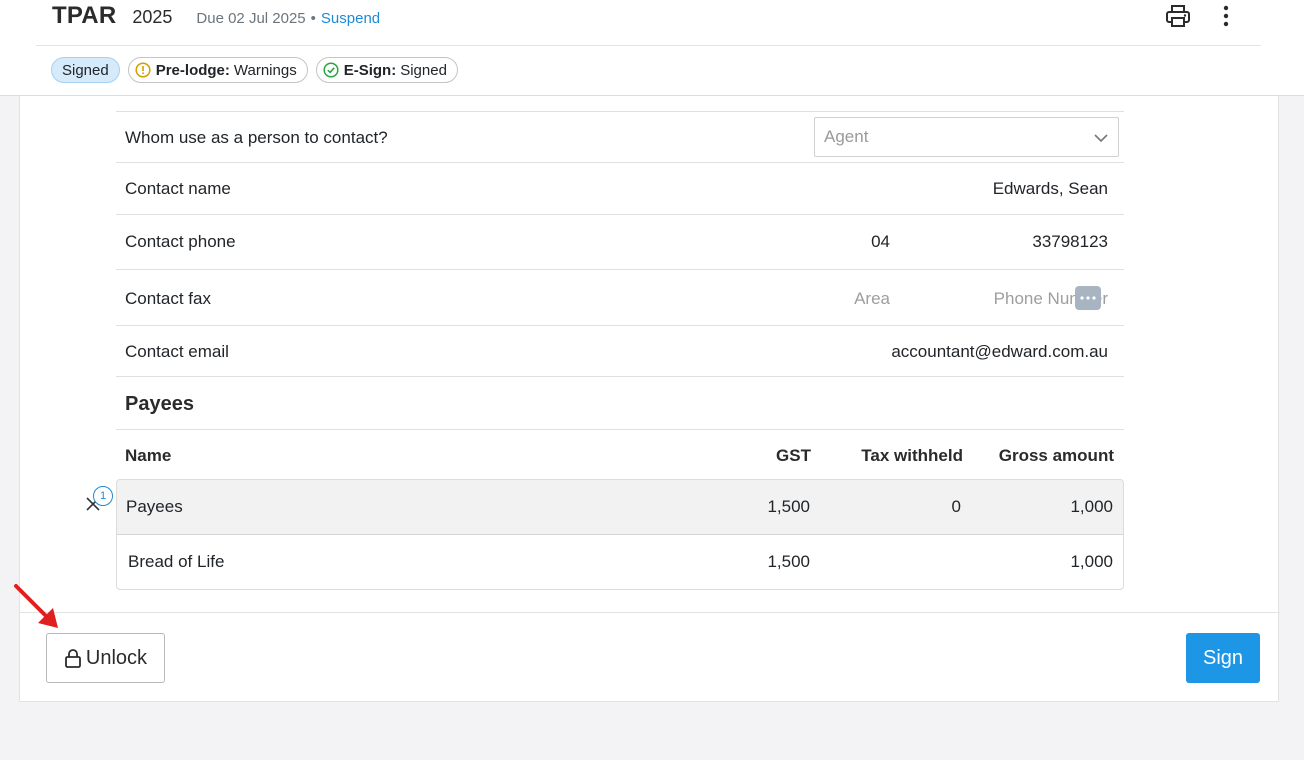  What do you see at coordinates (103, 496) in the screenshot?
I see `group-count-badge: 1` at bounding box center [103, 496].